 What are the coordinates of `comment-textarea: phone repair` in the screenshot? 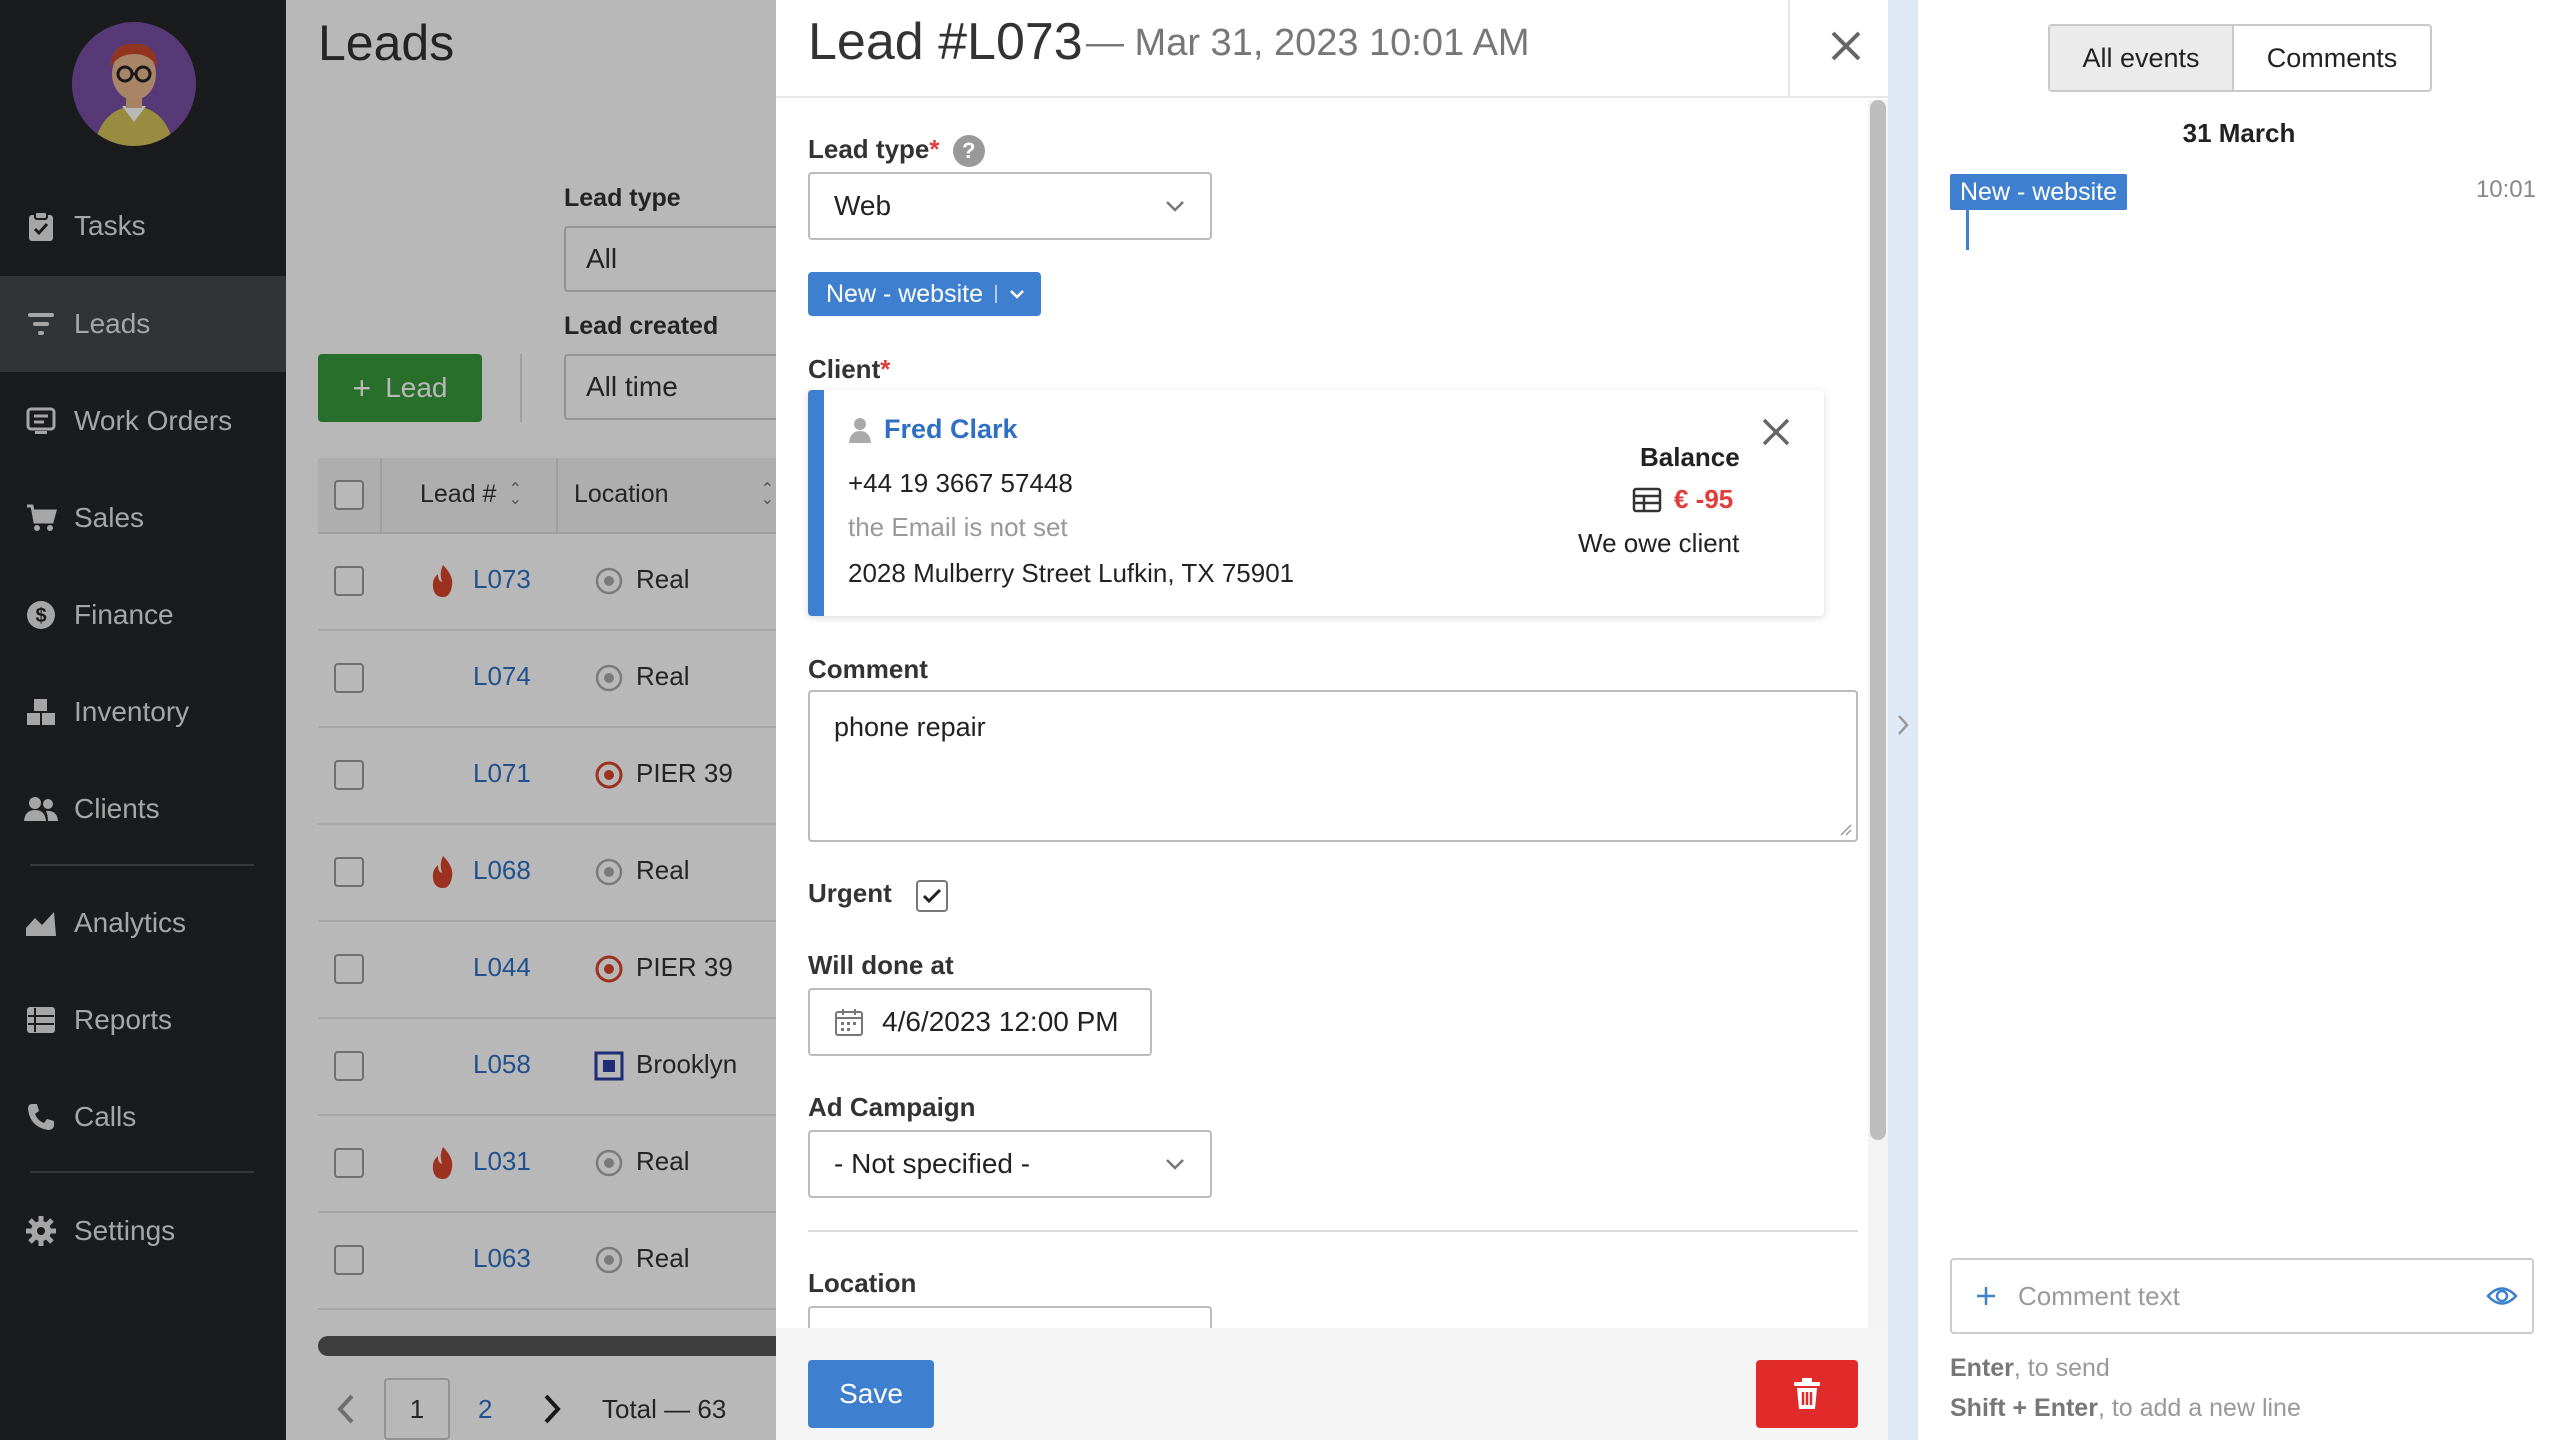 It's located at (1333, 766).